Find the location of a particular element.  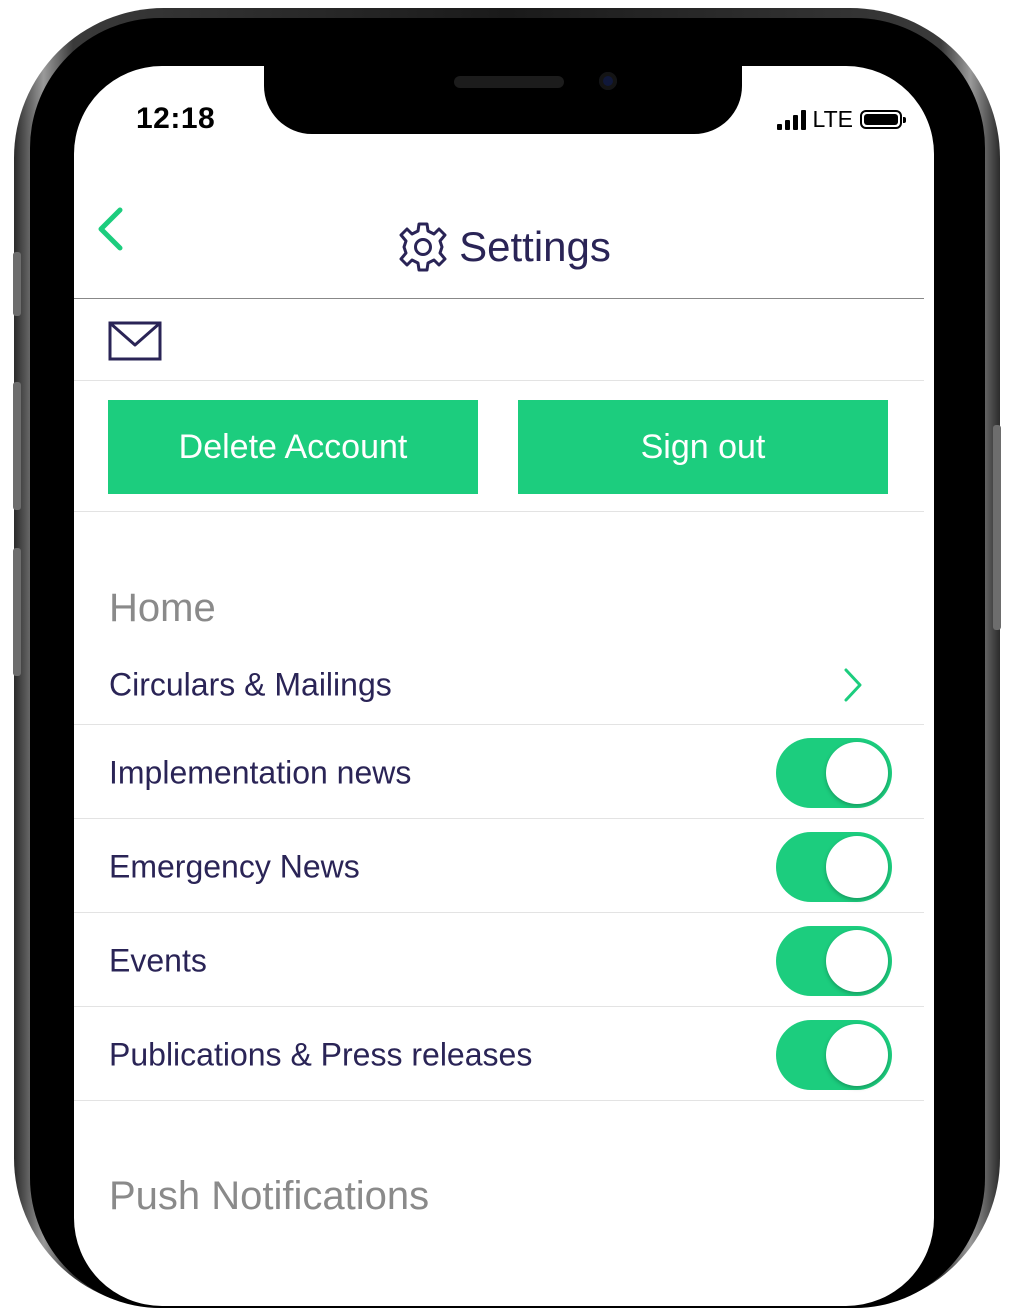

list-item-label: Events is located at coordinates (158, 960).